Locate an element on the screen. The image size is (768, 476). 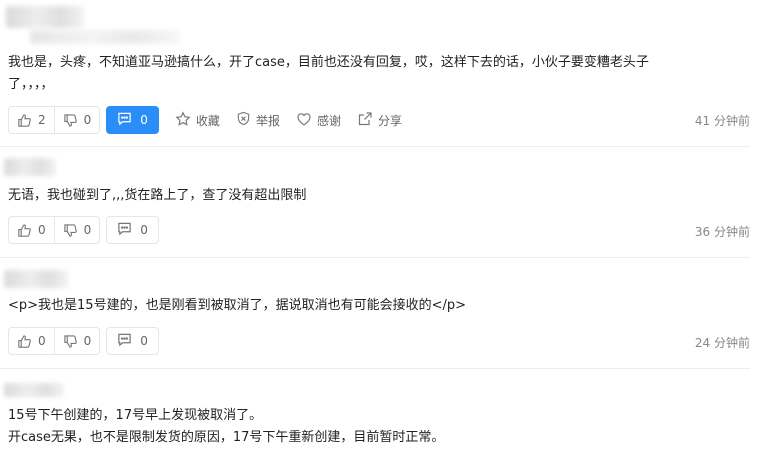
shield-icon is located at coordinates (243, 120).